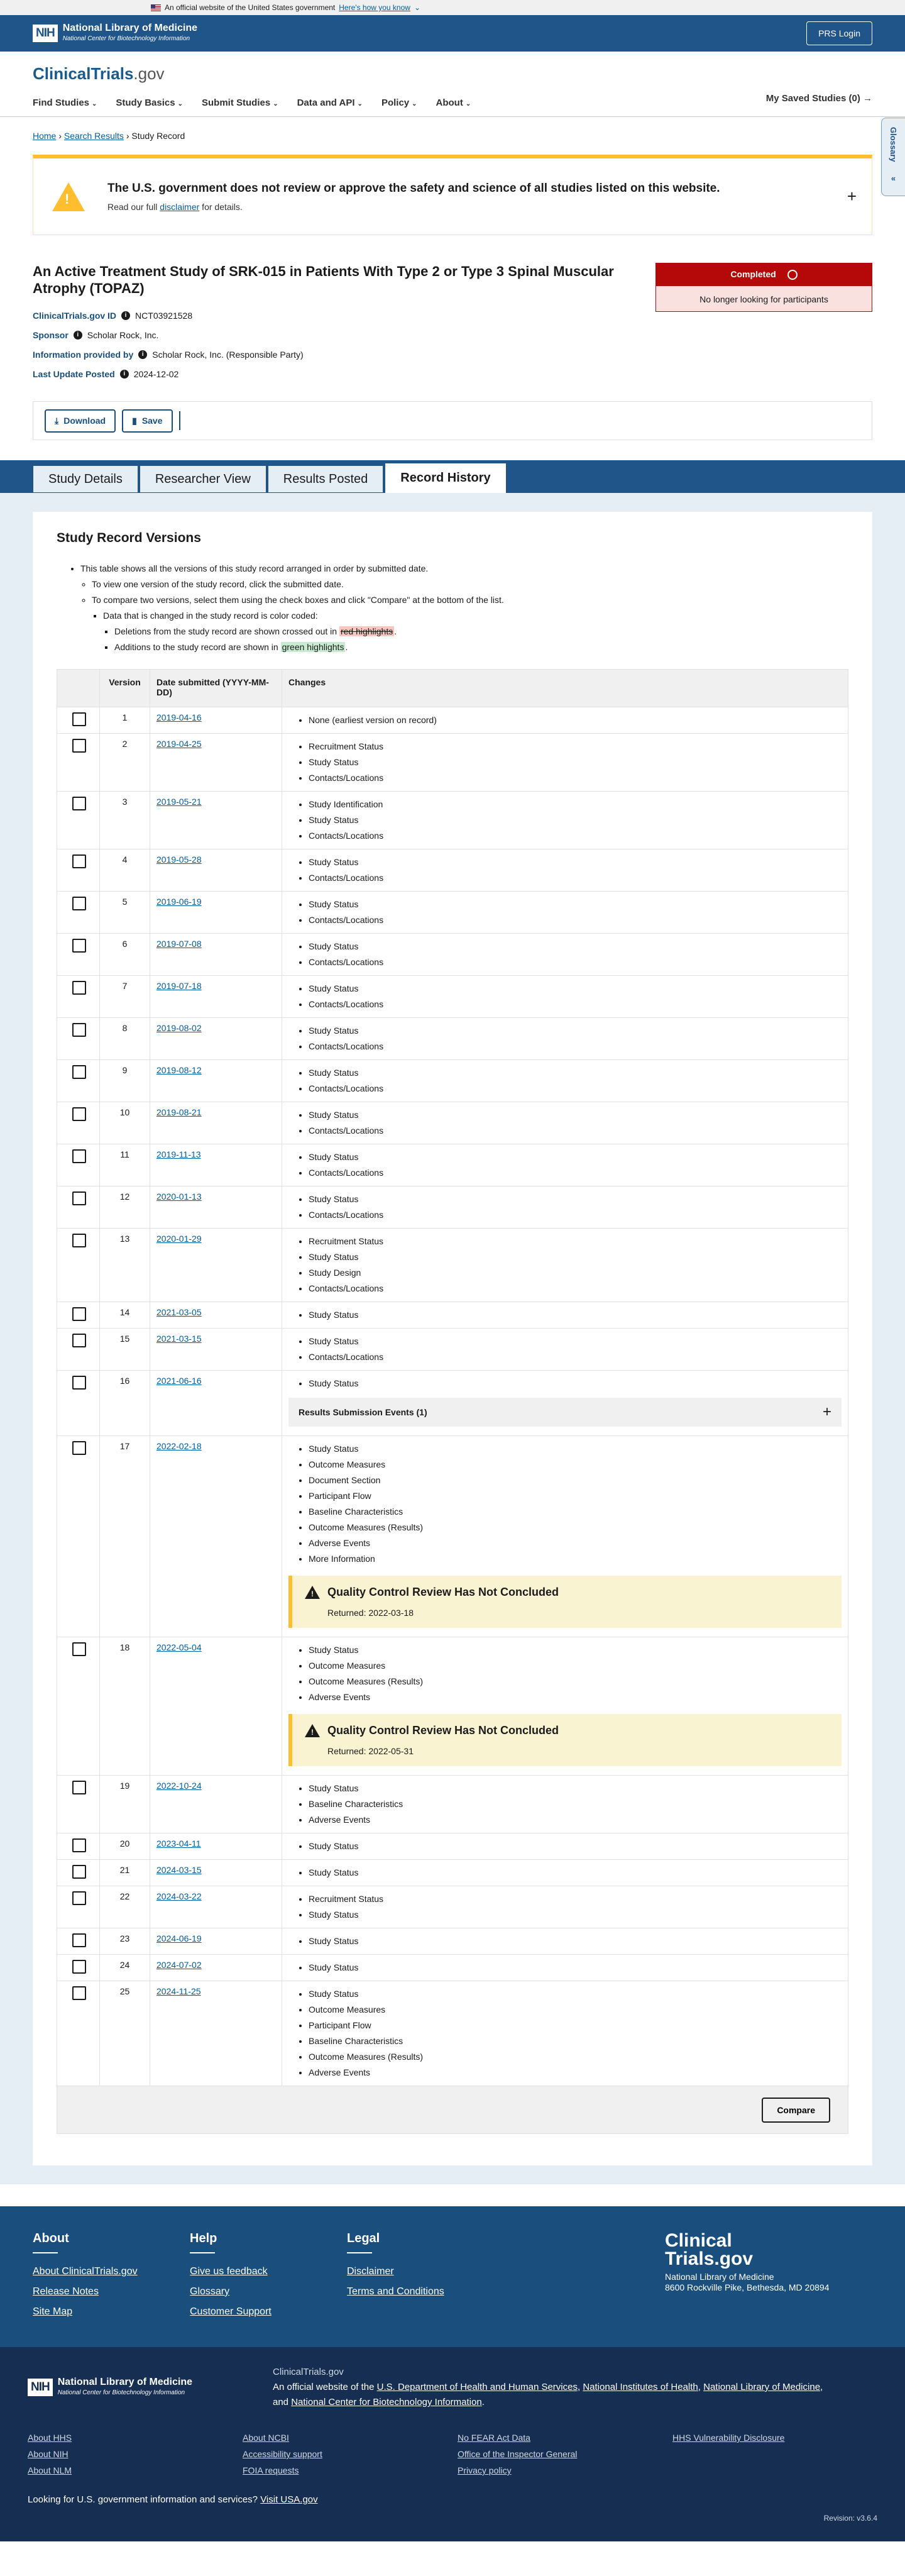 This screenshot has width=905, height=2576. What do you see at coordinates (111, 2312) in the screenshot?
I see `footer-link-site-map: Site Map` at bounding box center [111, 2312].